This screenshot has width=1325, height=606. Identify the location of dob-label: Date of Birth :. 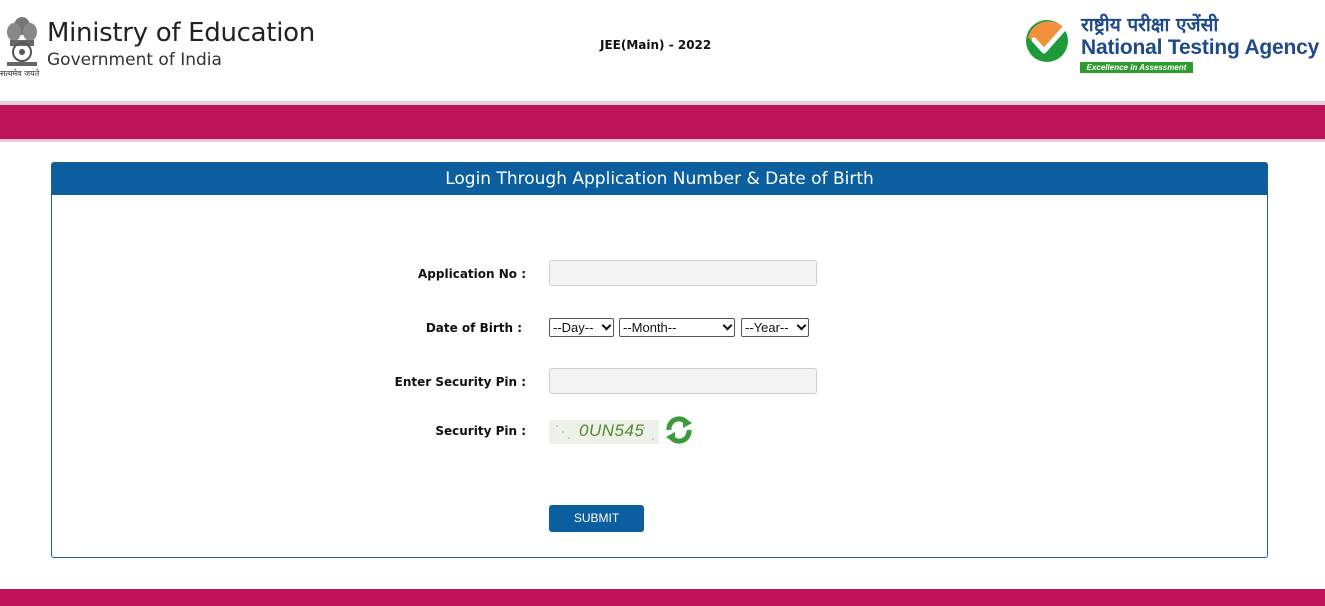
(473, 328).